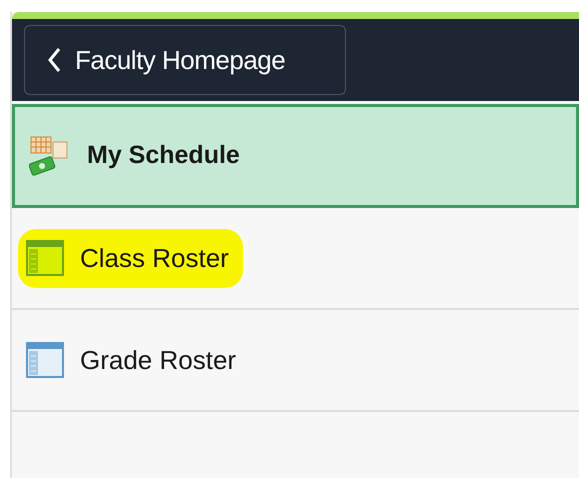  Describe the element at coordinates (163, 156) in the screenshot. I see `menu-item-label: My Schedule` at that location.